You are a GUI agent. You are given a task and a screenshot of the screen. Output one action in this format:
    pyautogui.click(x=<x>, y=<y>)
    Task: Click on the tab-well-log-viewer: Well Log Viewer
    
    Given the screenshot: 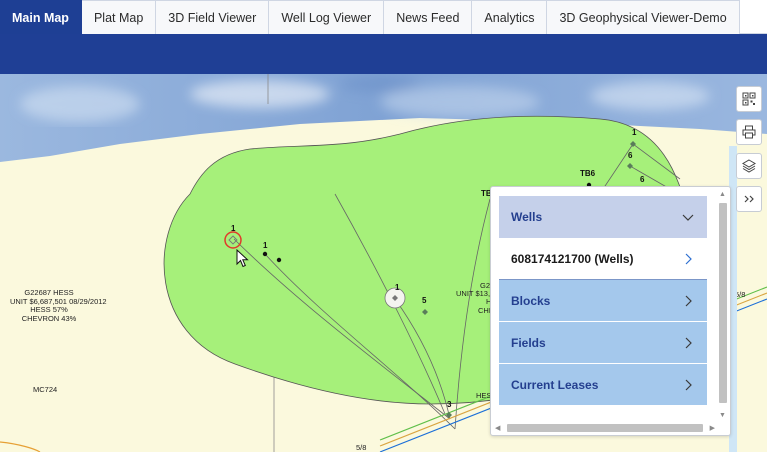 What is the action you would take?
    pyautogui.click(x=327, y=17)
    